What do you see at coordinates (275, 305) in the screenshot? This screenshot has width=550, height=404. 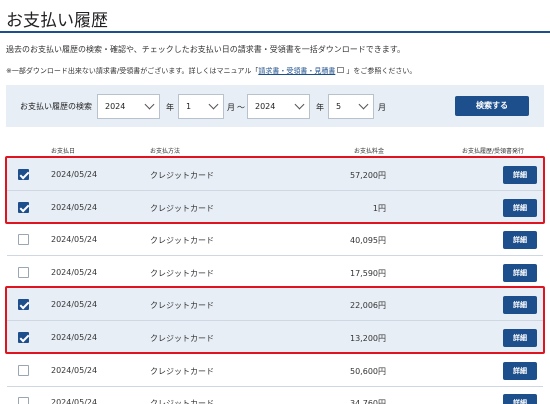 I see `table-row: 2024/05/24 クレジットカード 22,006円 詳細` at bounding box center [275, 305].